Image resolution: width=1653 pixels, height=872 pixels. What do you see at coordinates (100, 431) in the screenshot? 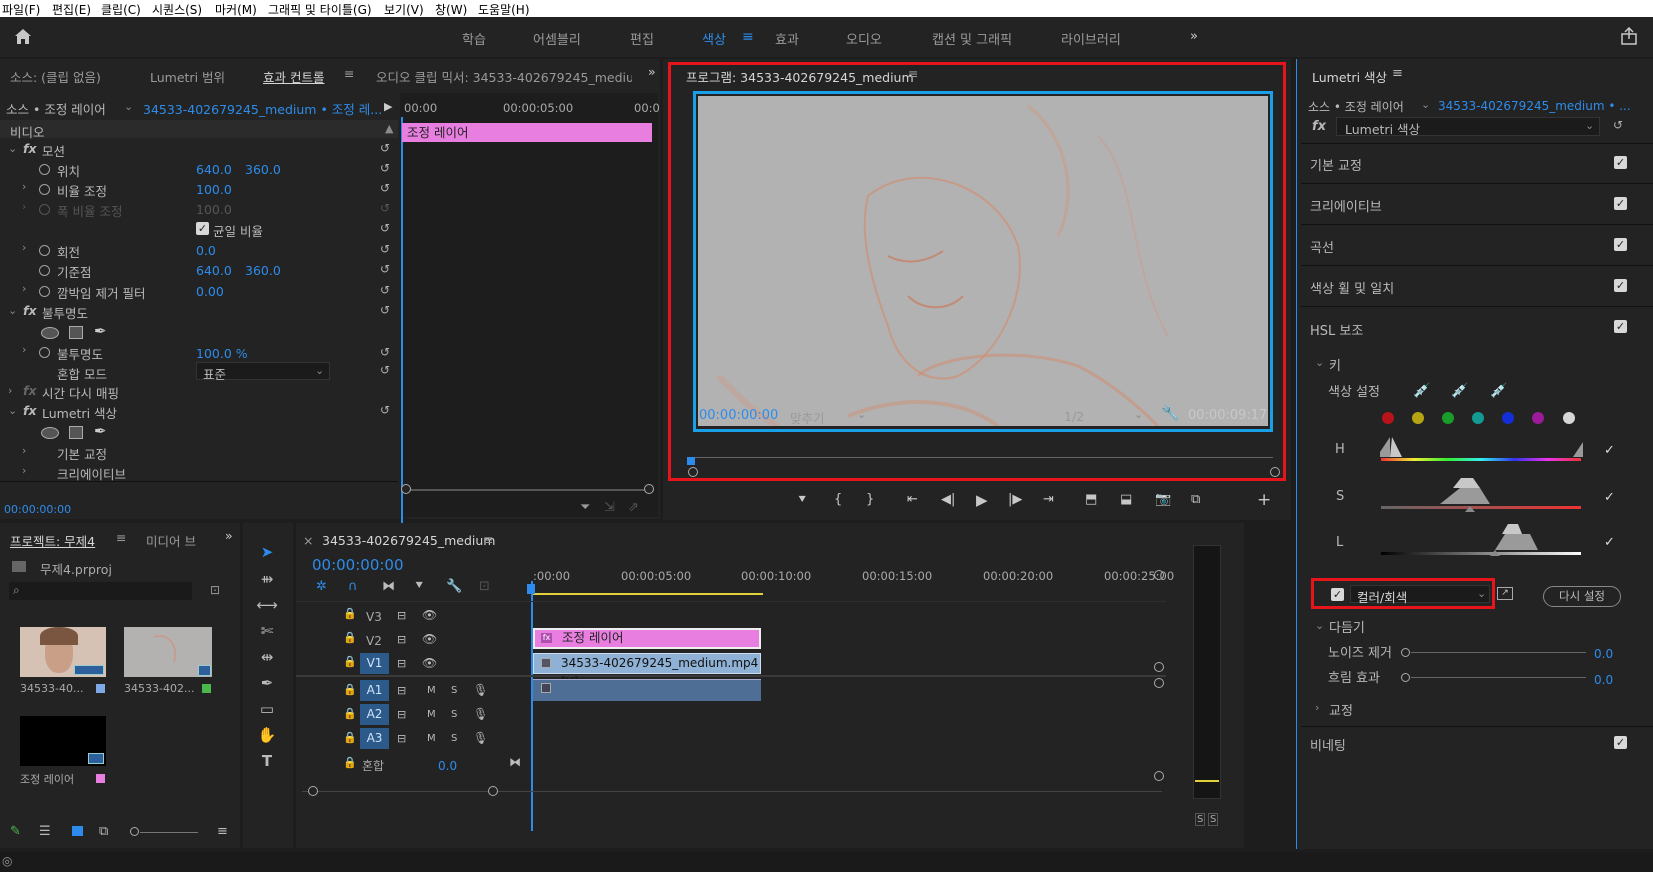
I see `pen-mask-icon: ✒` at bounding box center [100, 431].